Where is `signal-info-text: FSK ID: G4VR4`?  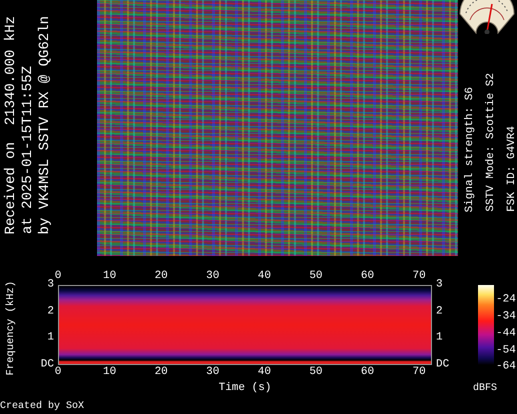
signal-info-text: FSK ID: G4VR4 is located at coordinates (512, 169).